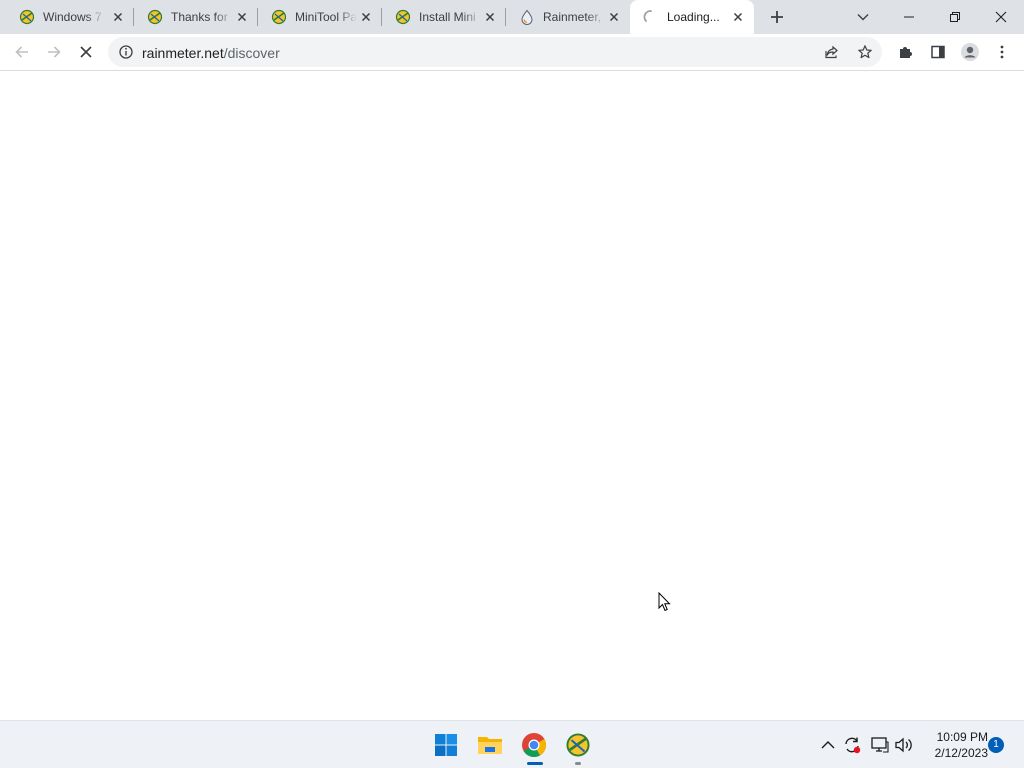 The height and width of the screenshot is (768, 1024). I want to click on forward-arrow-icon, so click(54, 52).